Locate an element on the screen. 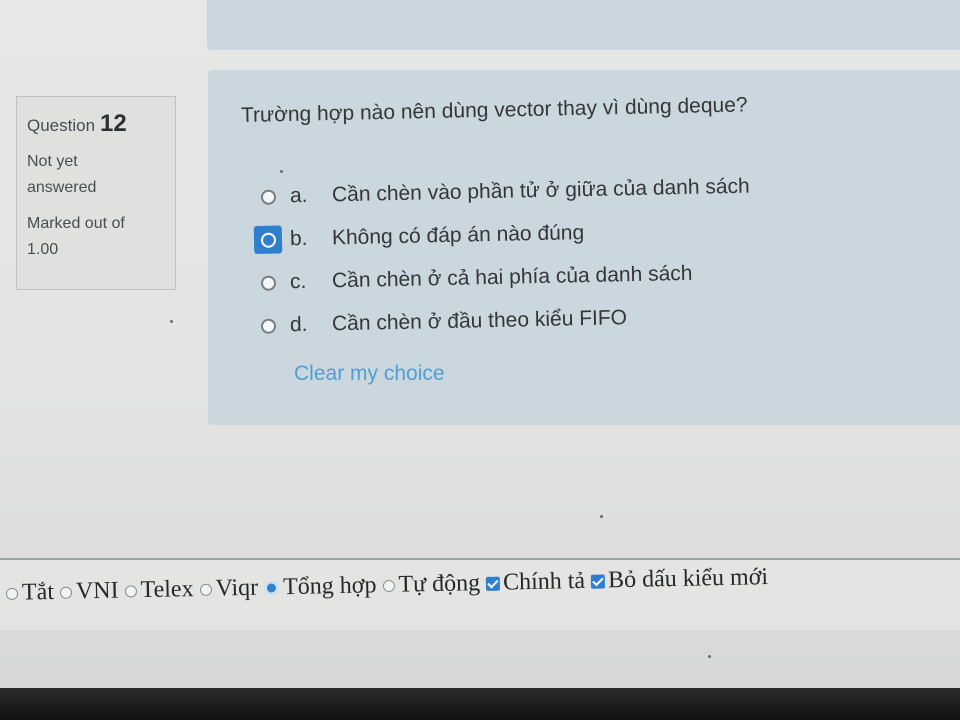 The width and height of the screenshot is (960, 720). ime-option-telex: Telex is located at coordinates (159, 590).